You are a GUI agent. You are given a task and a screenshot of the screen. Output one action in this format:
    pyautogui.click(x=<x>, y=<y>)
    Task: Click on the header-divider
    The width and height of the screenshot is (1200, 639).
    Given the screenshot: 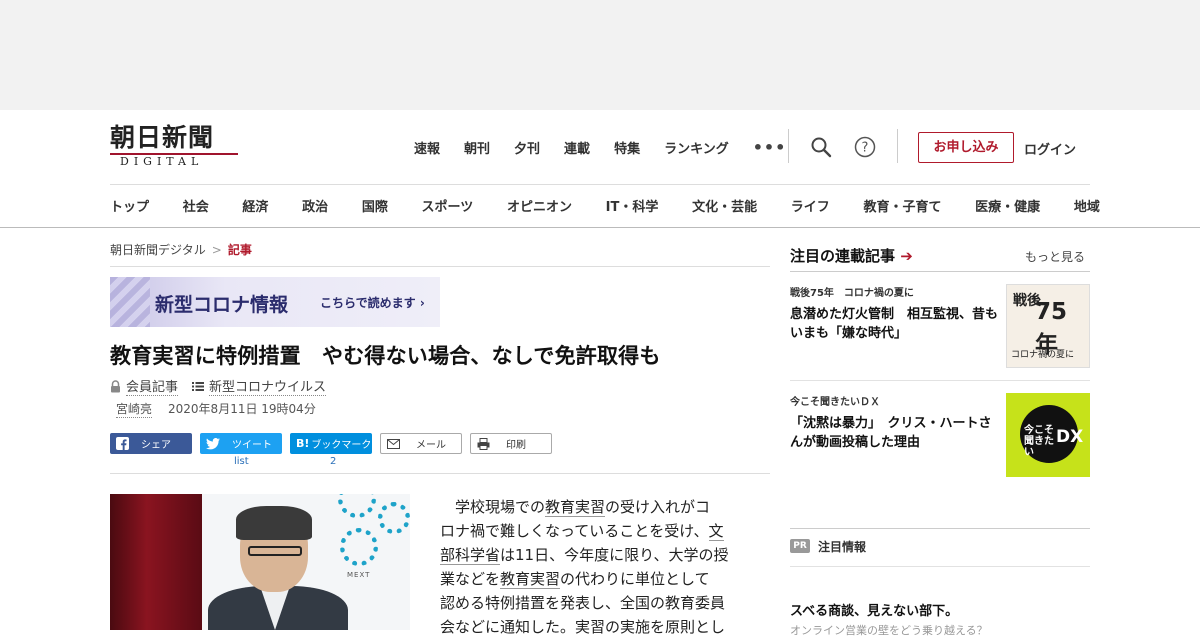 What is the action you would take?
    pyautogui.click(x=600, y=184)
    